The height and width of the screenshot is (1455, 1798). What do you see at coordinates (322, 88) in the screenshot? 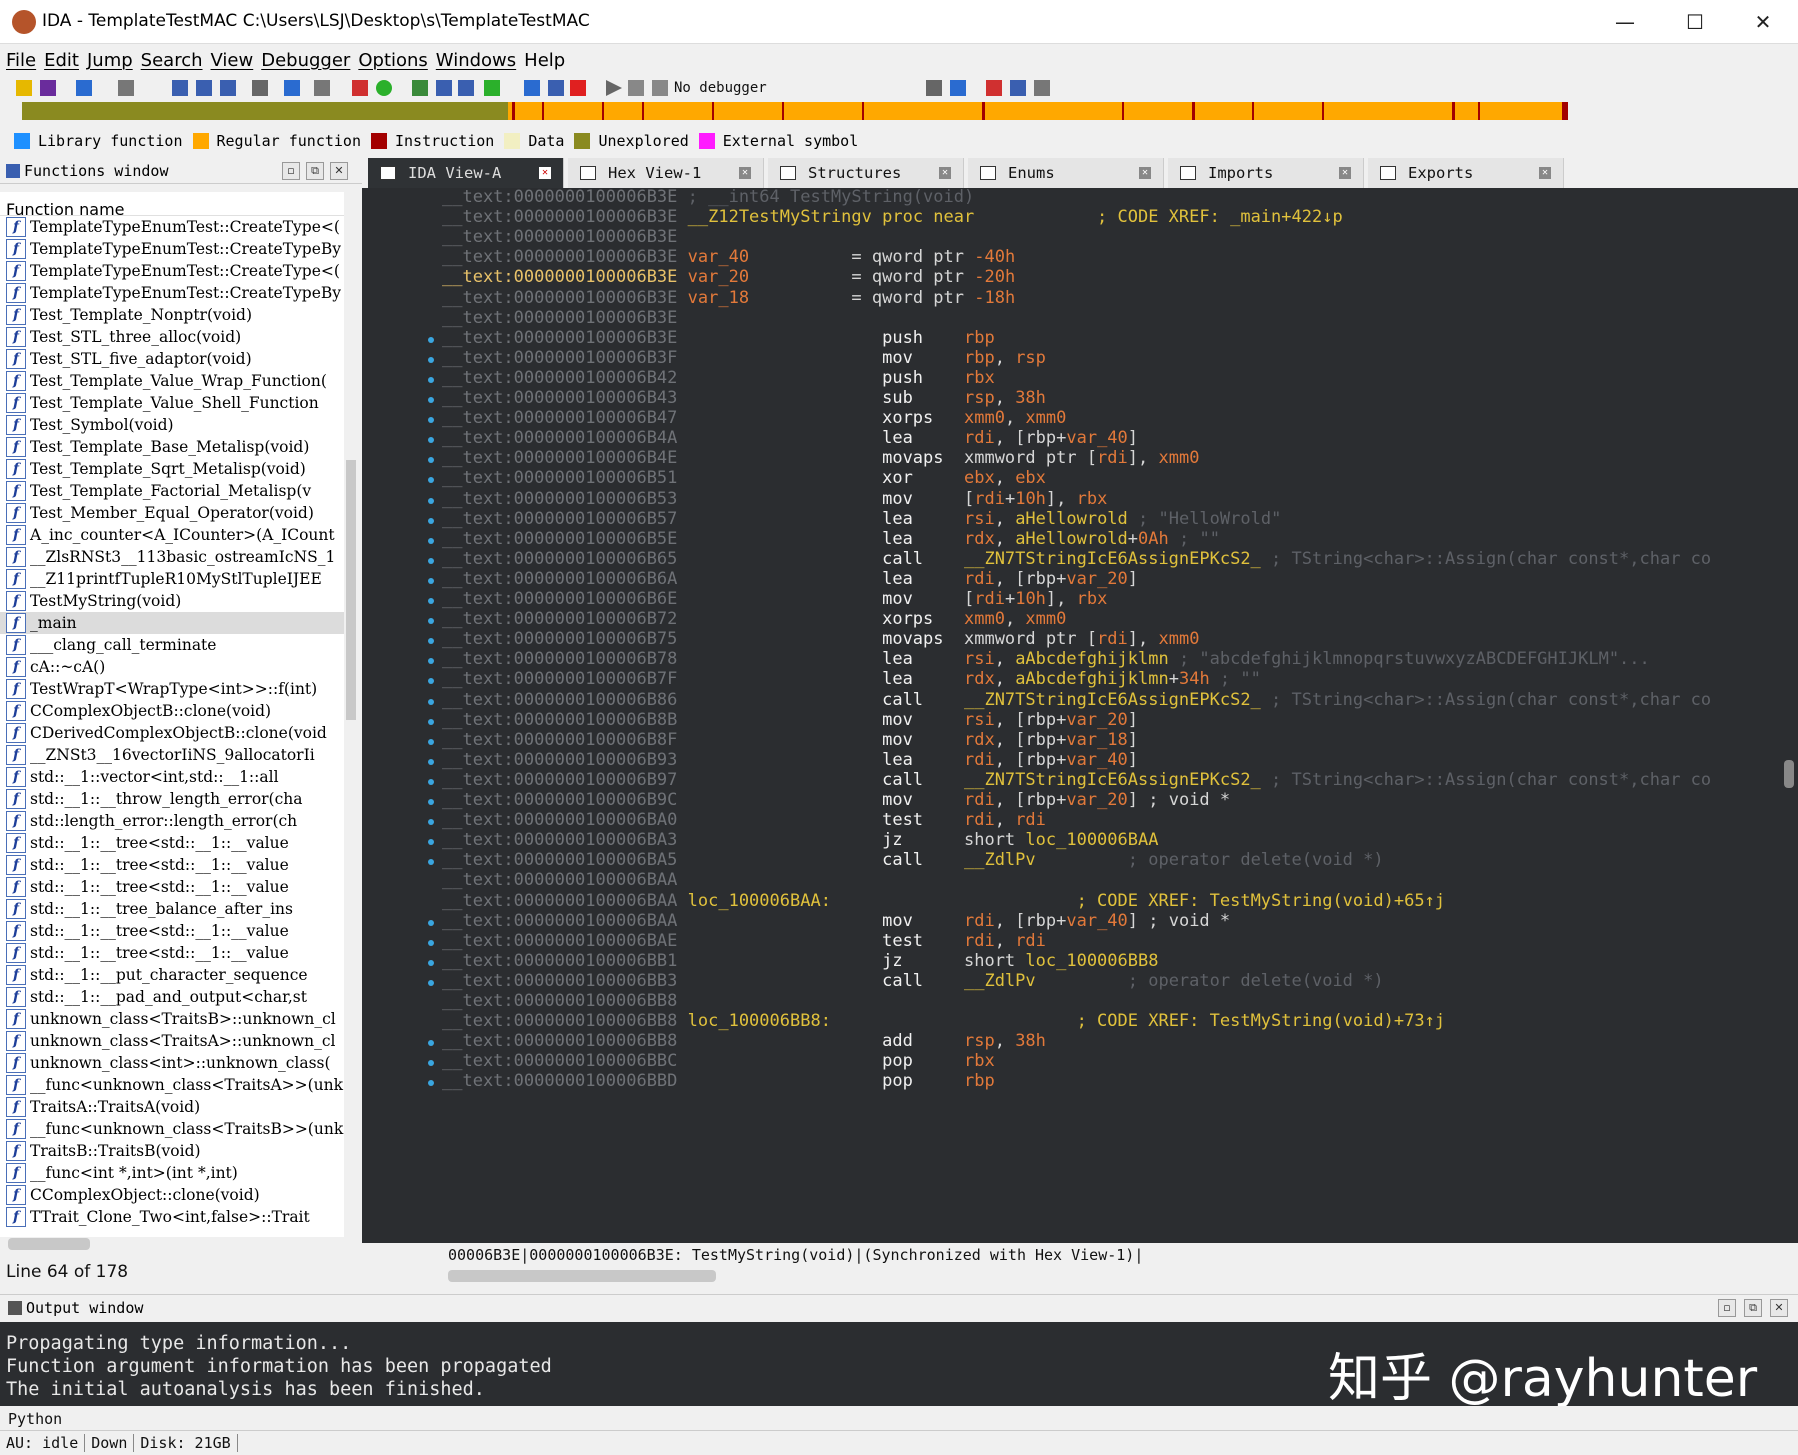
I see `graph-icon` at bounding box center [322, 88].